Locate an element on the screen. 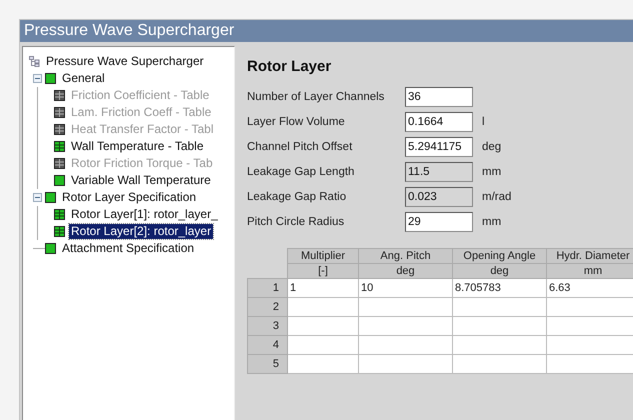 This screenshot has height=420, width=633. field-label: Number of Layer Channels is located at coordinates (316, 97).